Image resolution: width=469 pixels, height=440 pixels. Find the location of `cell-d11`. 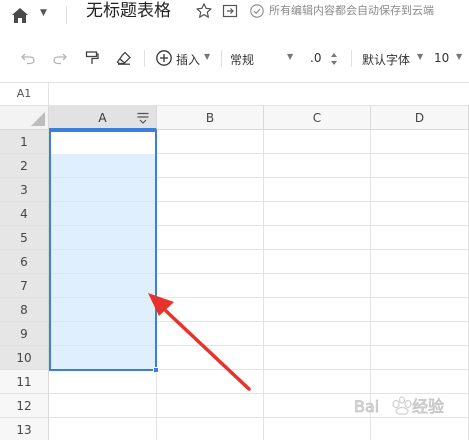

cell-d11 is located at coordinates (420, 382).